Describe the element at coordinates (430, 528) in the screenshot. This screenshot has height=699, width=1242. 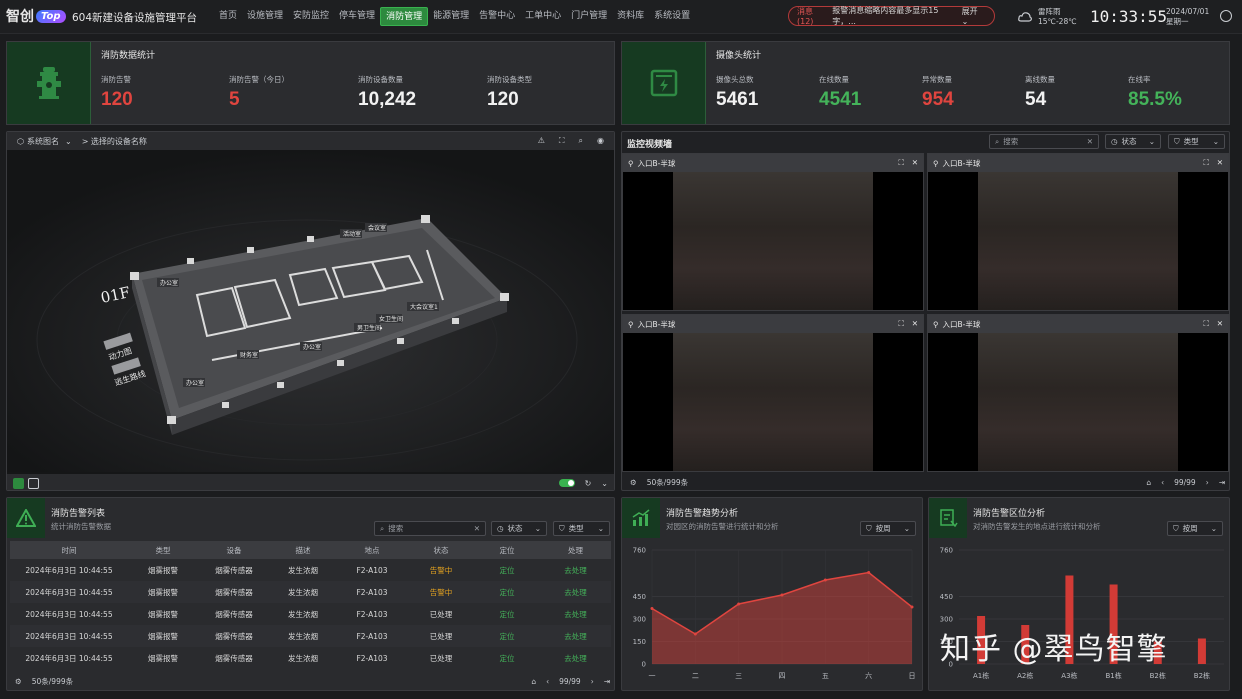
I see `alarm-search-input: ⌕ 搜索 ✕` at that location.